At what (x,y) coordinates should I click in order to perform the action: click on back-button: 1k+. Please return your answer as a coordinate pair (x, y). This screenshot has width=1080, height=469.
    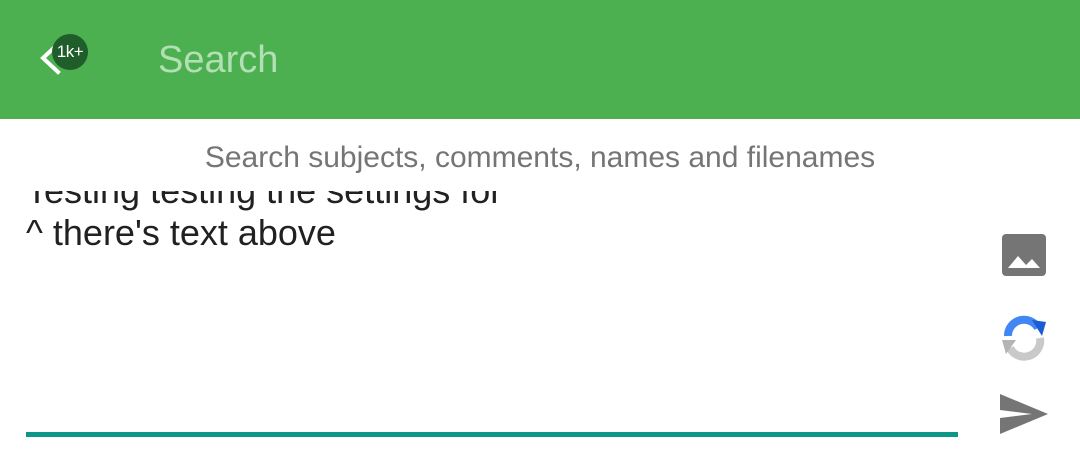
    Looking at the image, I should click on (64, 60).